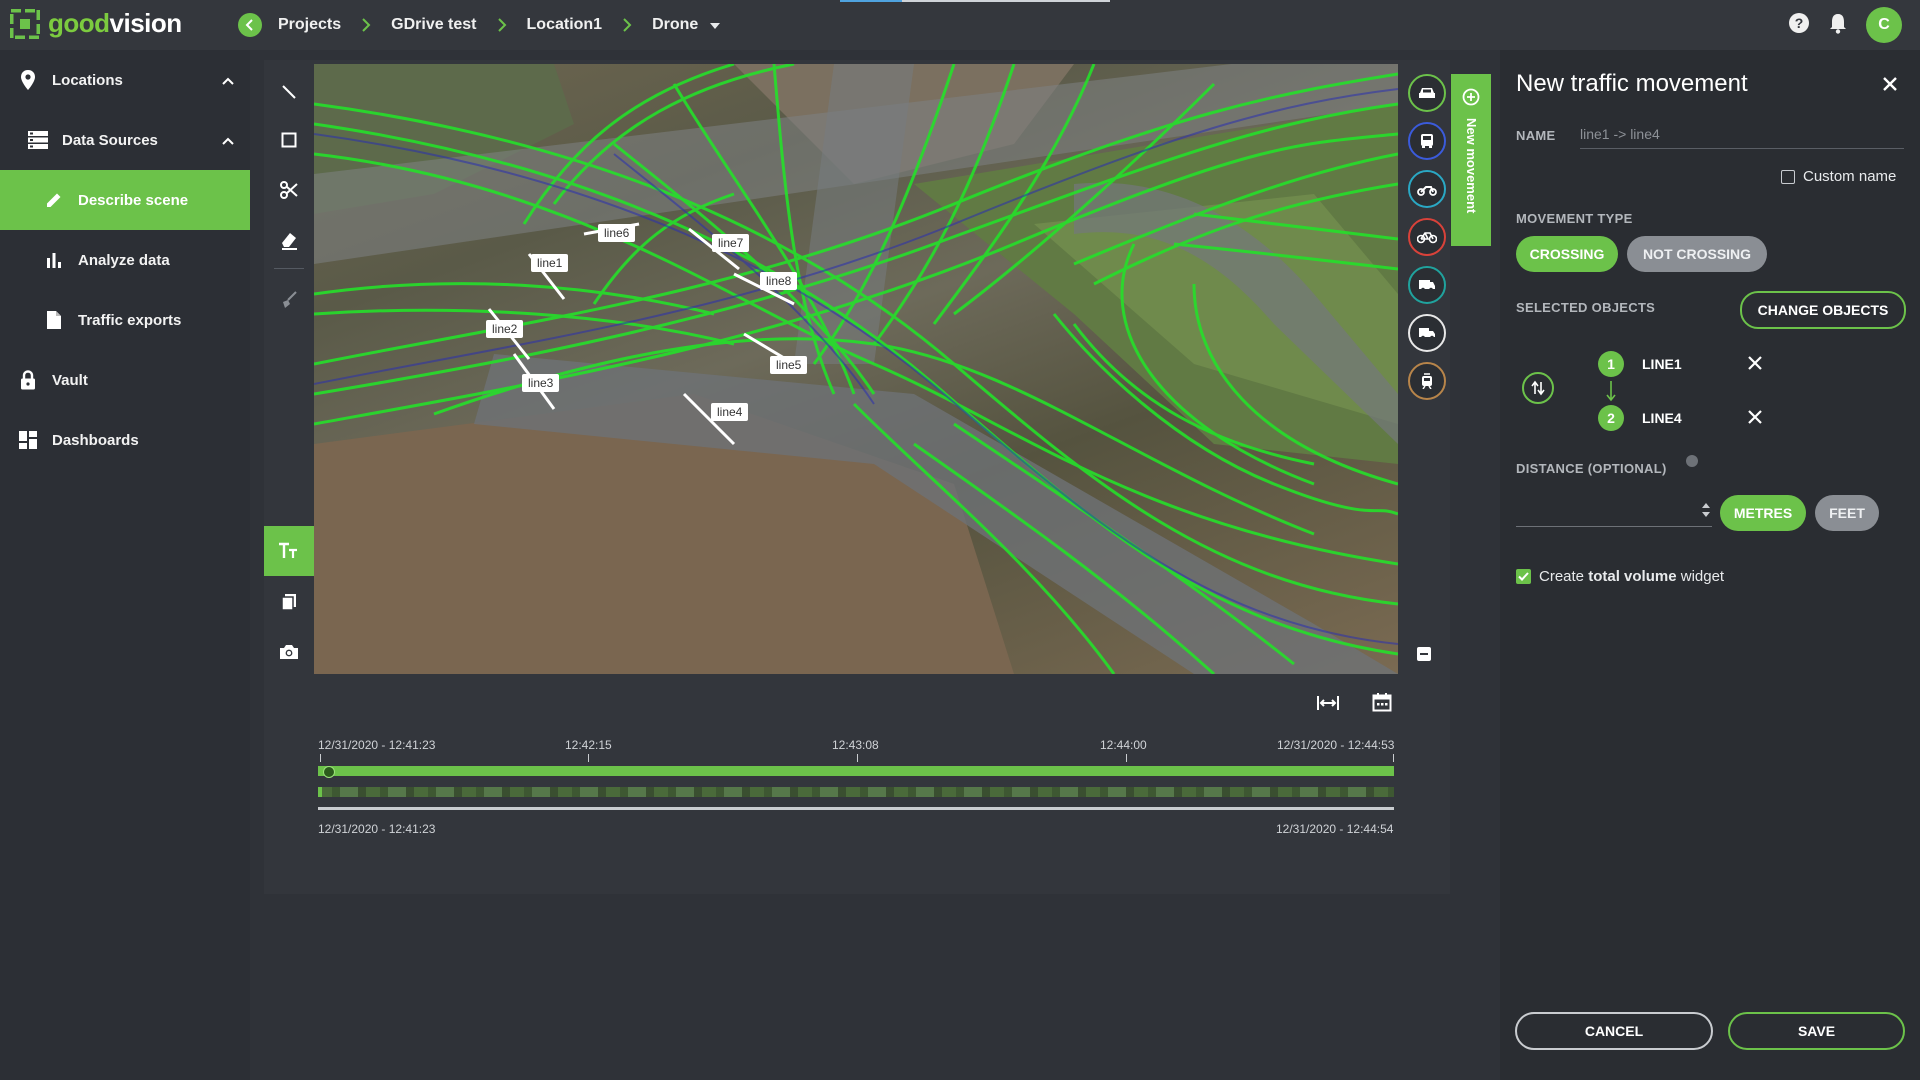 This screenshot has width=1920, height=1080. I want to click on custom-name-option: Custom name, so click(1838, 176).